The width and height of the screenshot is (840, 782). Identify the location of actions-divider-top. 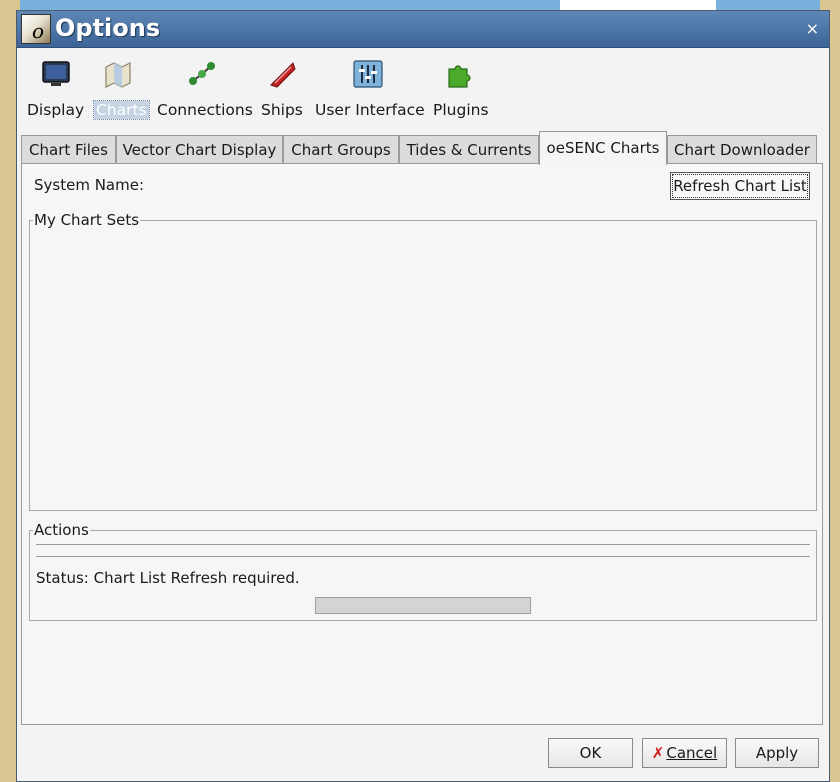
(423, 544).